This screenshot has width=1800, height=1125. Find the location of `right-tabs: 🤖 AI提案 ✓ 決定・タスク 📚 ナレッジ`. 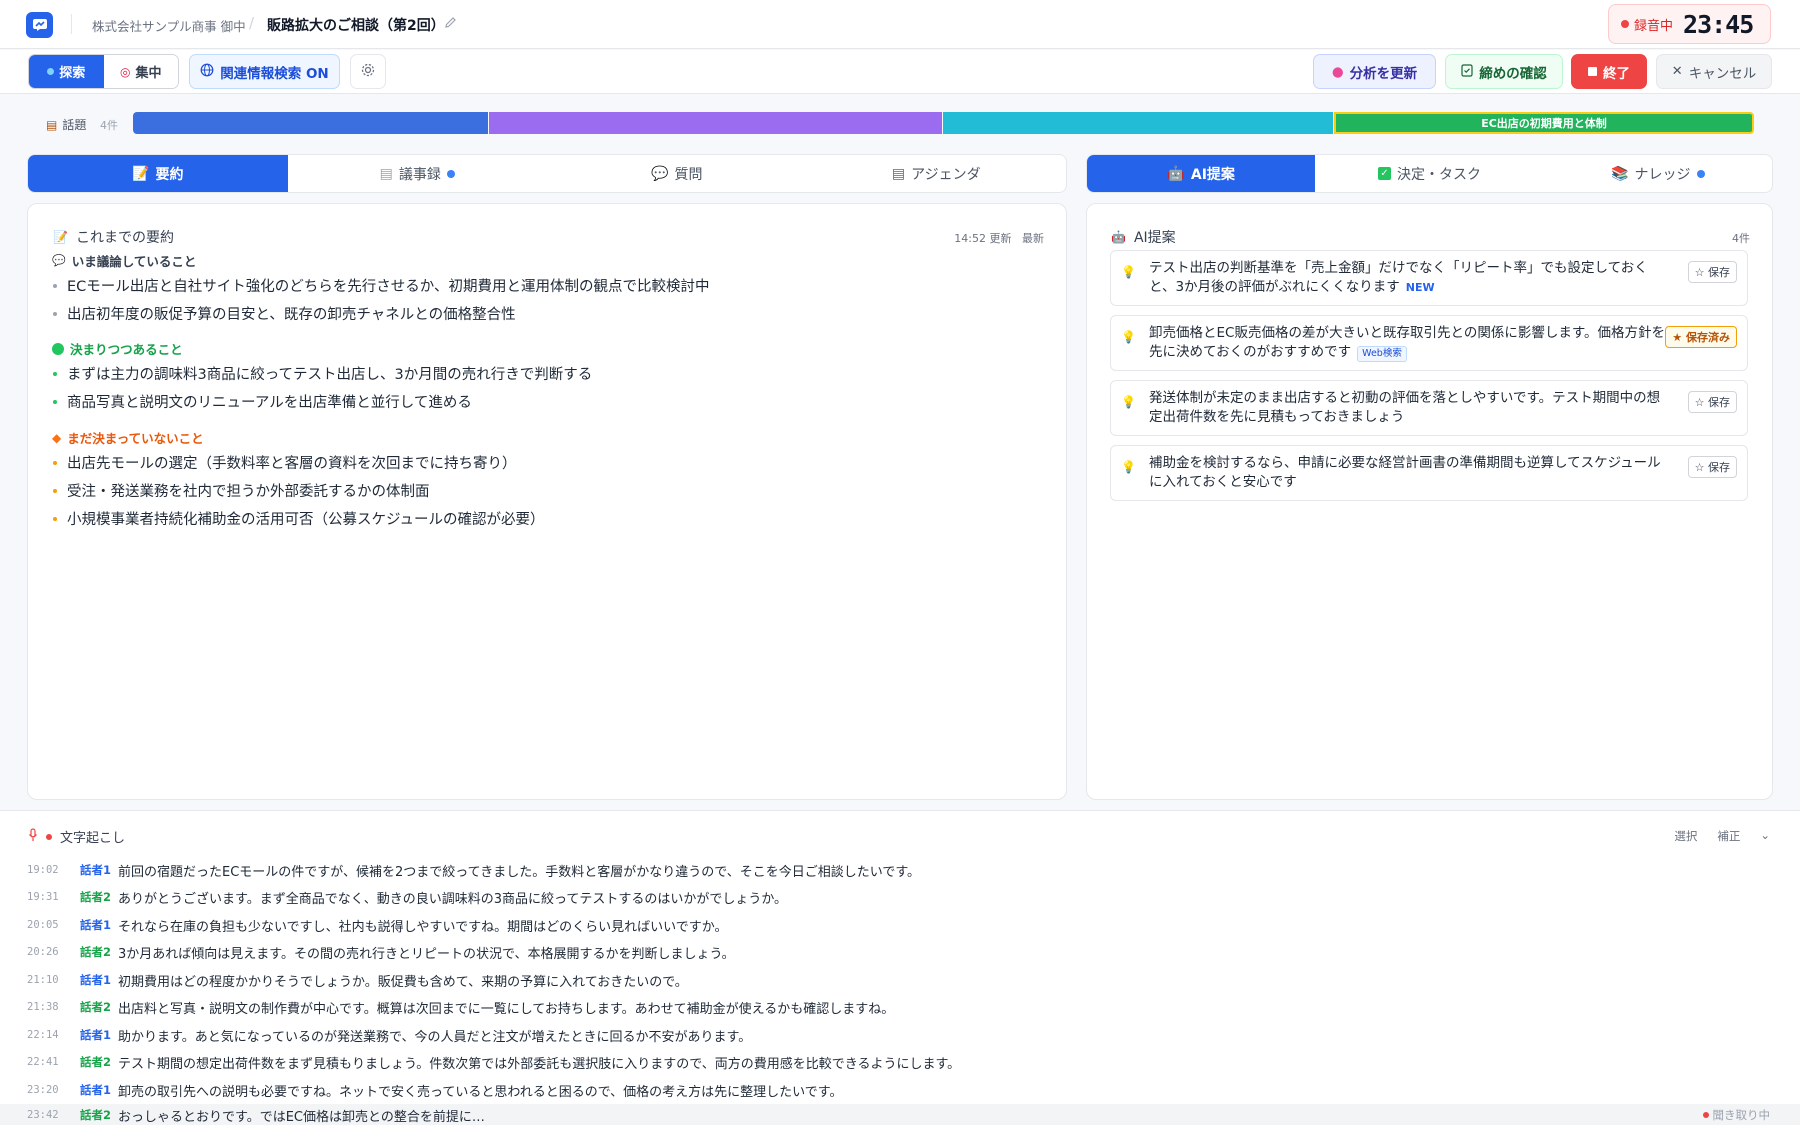

right-tabs: 🤖 AI提案 ✓ 決定・タスク 📚 ナレッジ is located at coordinates (1429, 173).